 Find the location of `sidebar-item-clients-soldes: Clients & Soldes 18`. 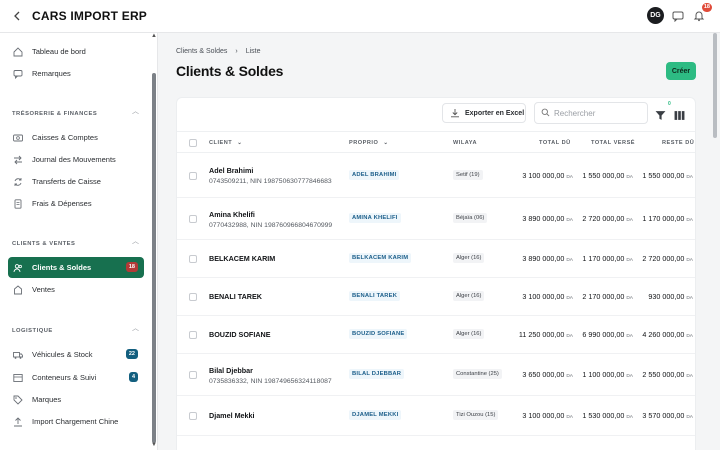

sidebar-item-clients-soldes: Clients & Soldes 18 is located at coordinates (76, 267).